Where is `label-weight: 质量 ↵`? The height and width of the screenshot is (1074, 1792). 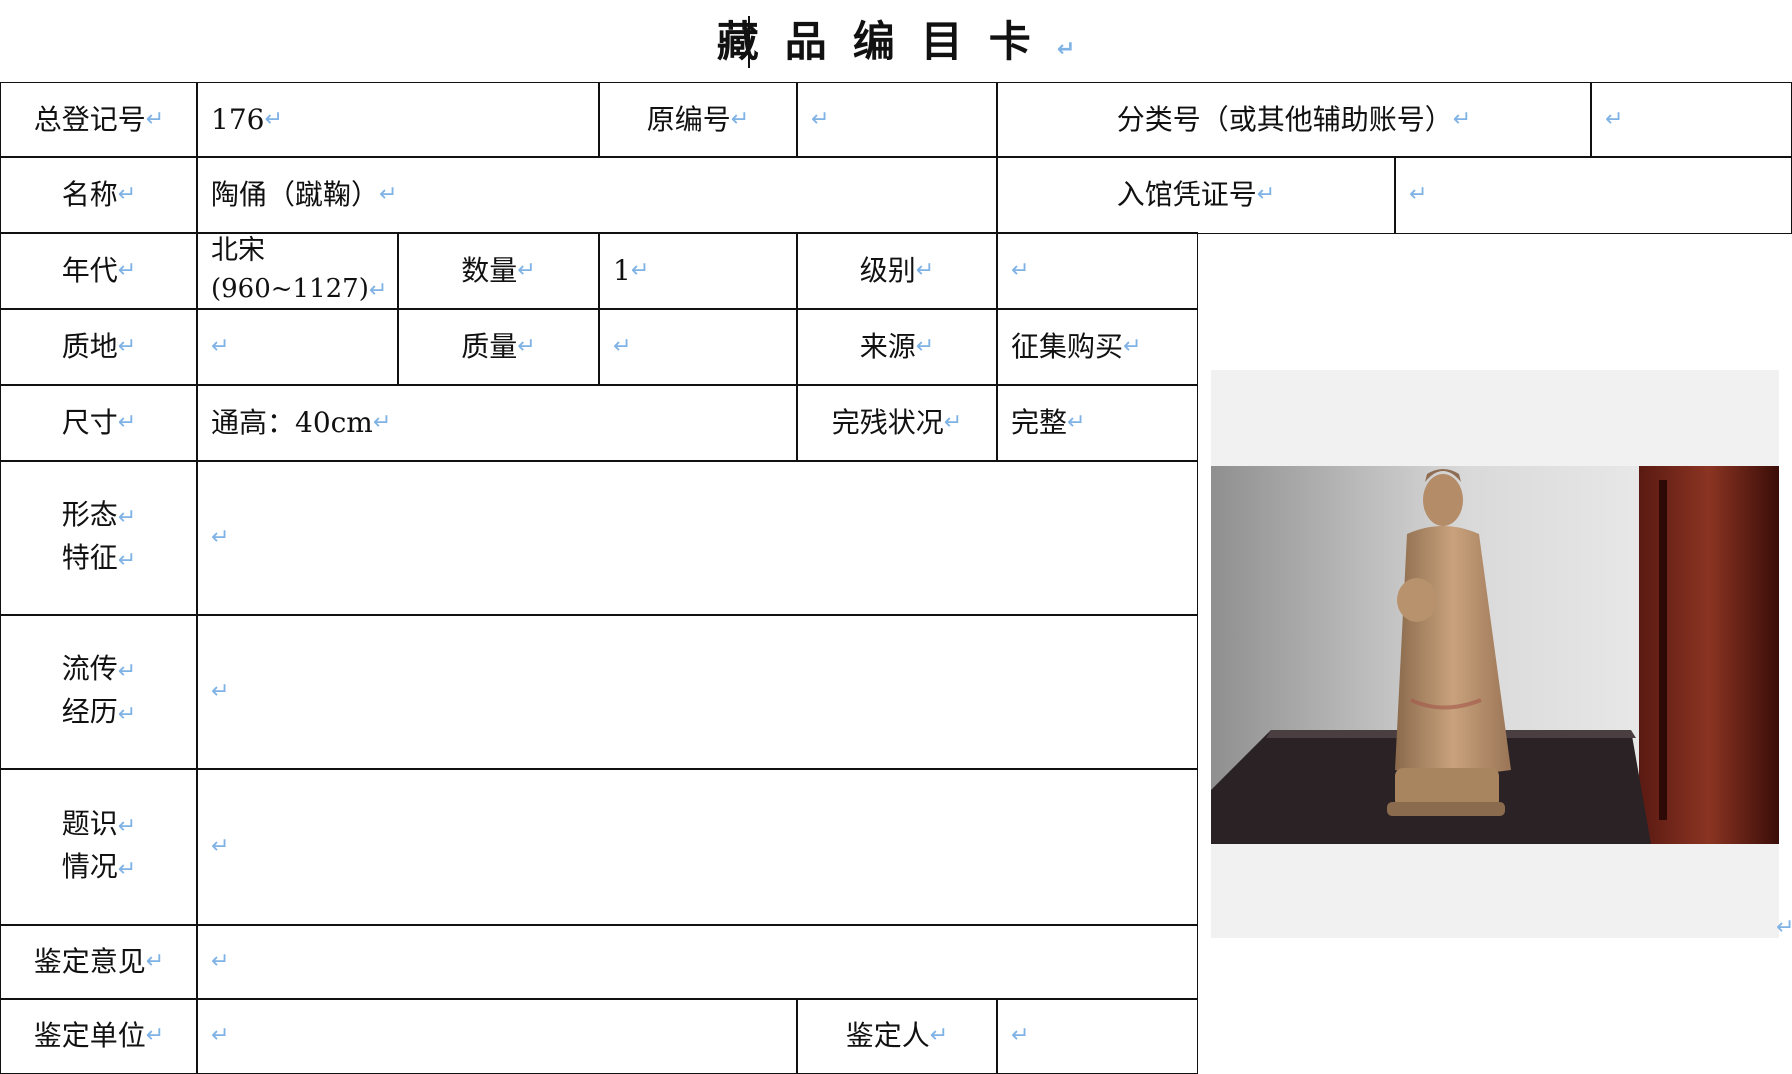
label-weight: 质量 ↵ is located at coordinates (498, 347).